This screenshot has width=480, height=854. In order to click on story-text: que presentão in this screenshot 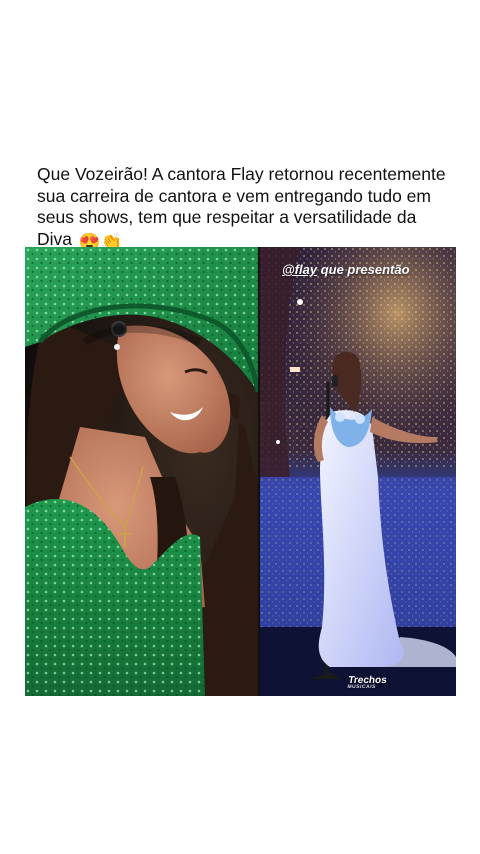, I will do `click(365, 269)`.